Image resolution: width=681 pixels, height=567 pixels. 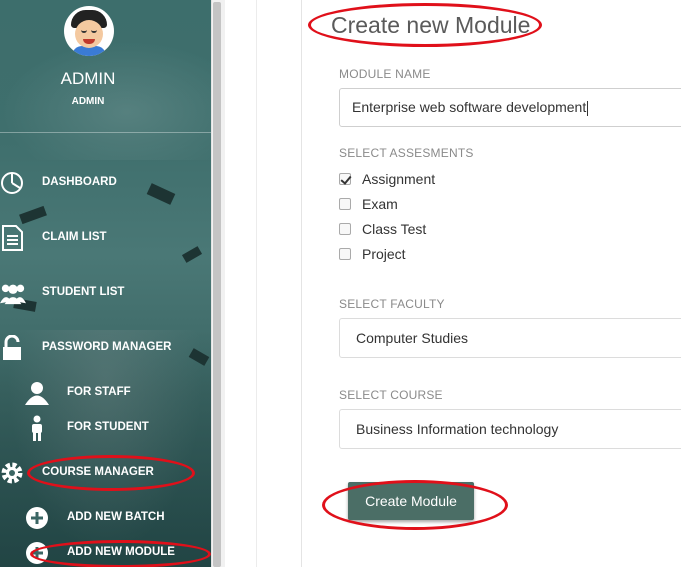 I want to click on content-divider, so click(x=256, y=283).